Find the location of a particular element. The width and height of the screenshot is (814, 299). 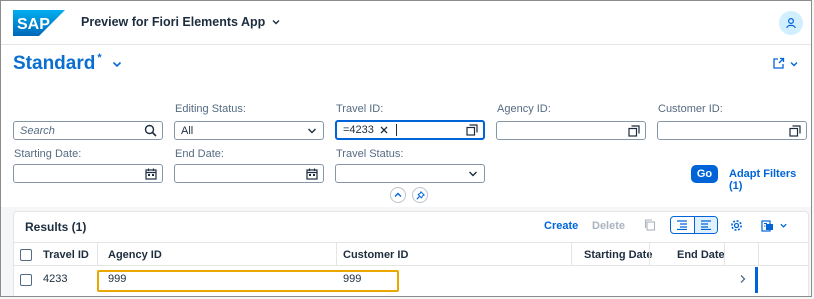

column-agency-id: Agency ID is located at coordinates (135, 255).